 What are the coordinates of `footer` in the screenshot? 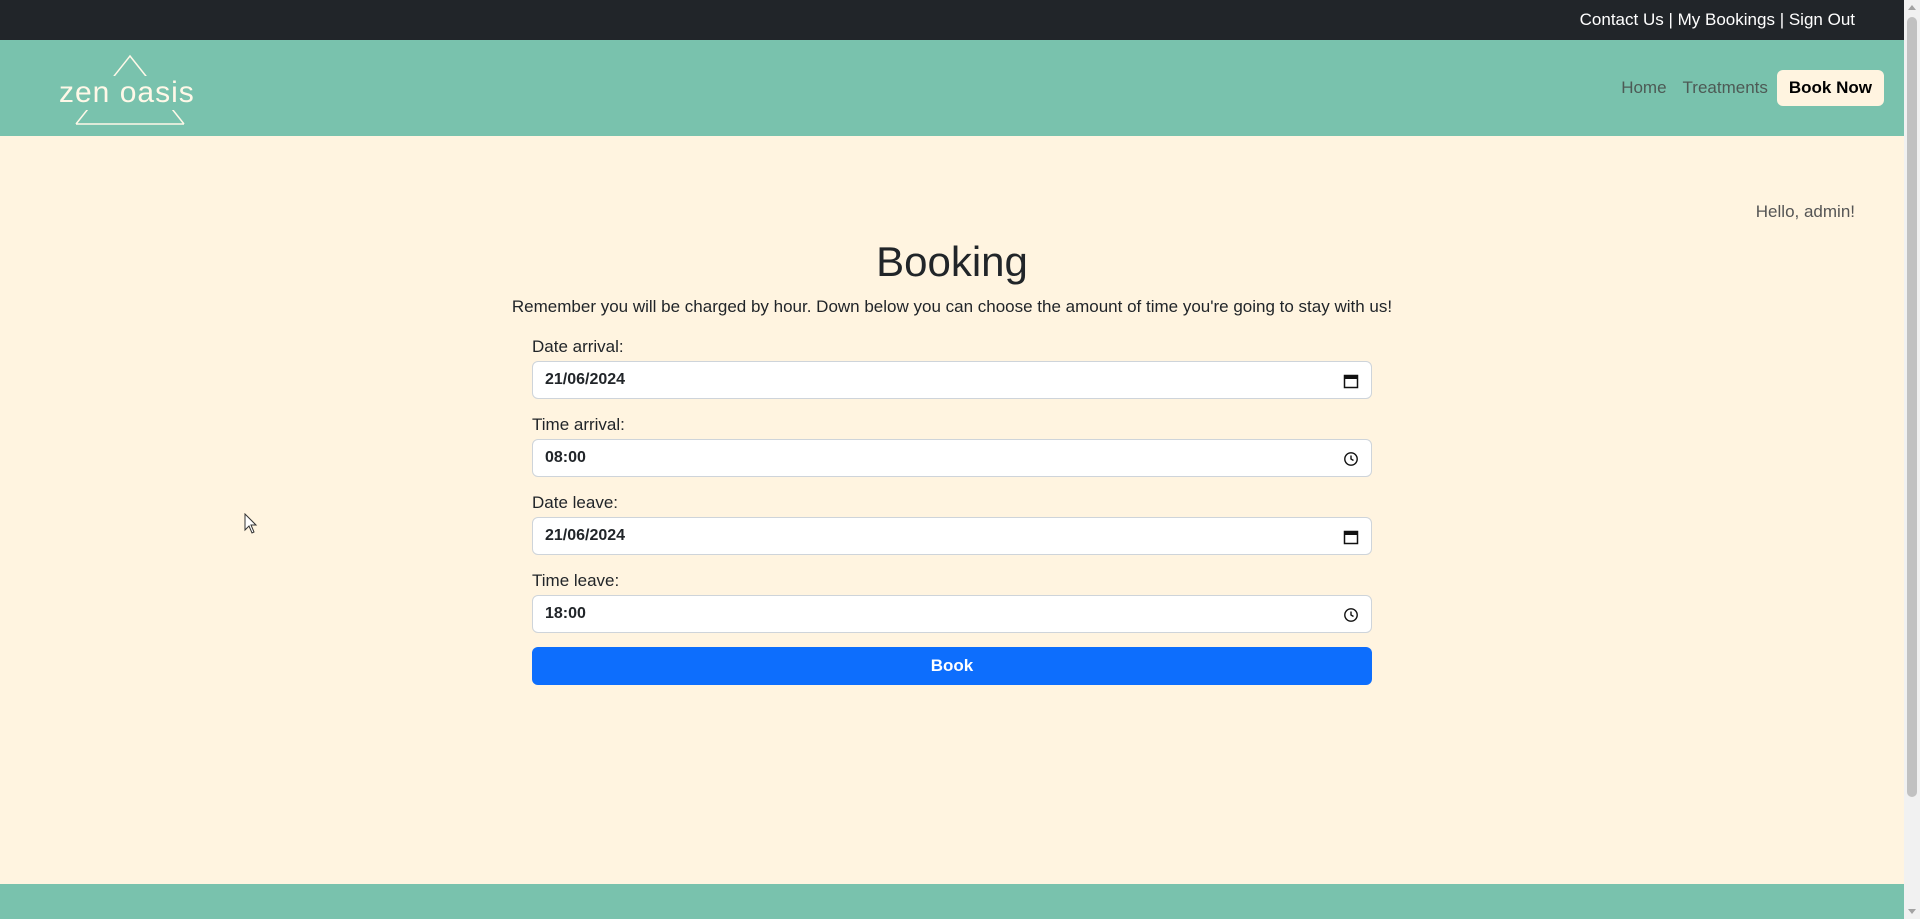 It's located at (952, 901).